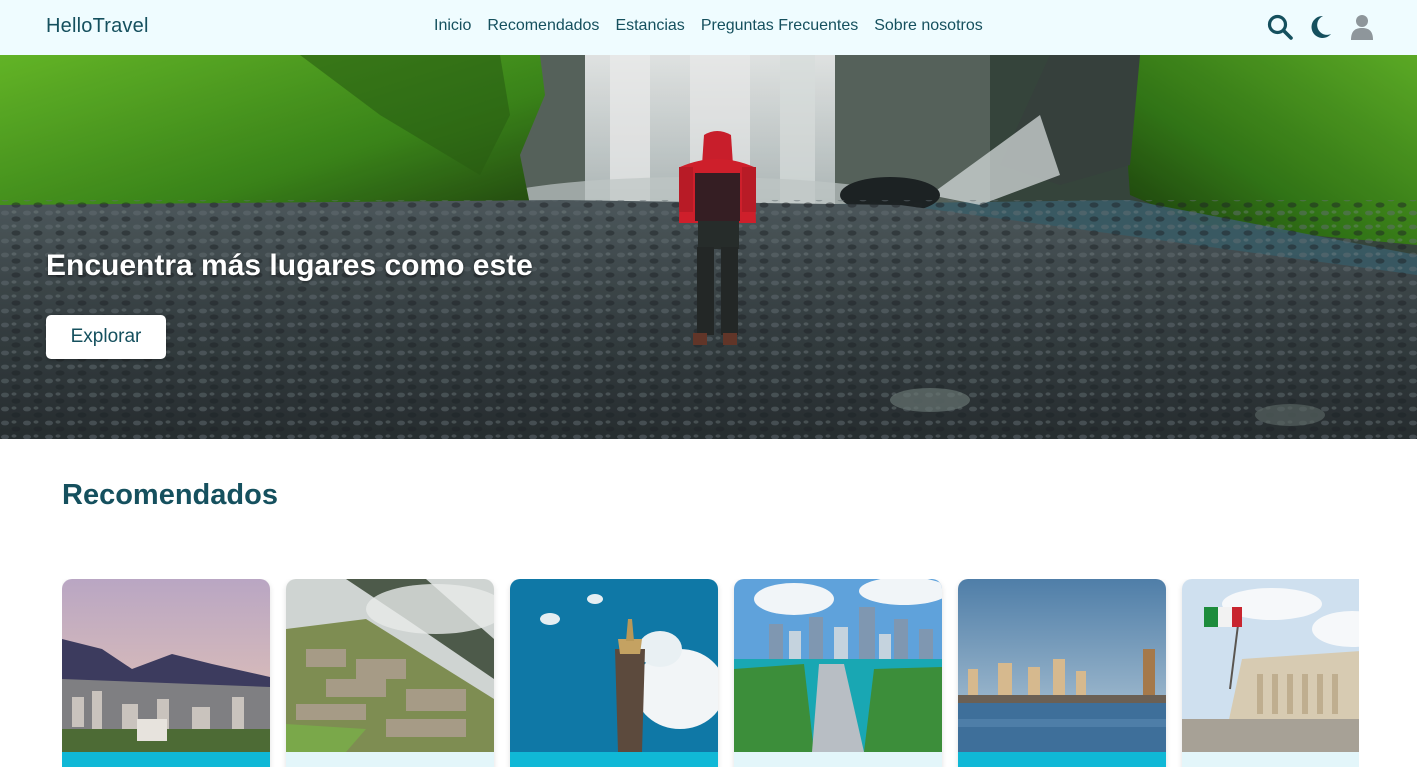 Image resolution: width=1417 pixels, height=767 pixels. What do you see at coordinates (649, 26) in the screenshot?
I see `nav-link-estancias: Estancias` at bounding box center [649, 26].